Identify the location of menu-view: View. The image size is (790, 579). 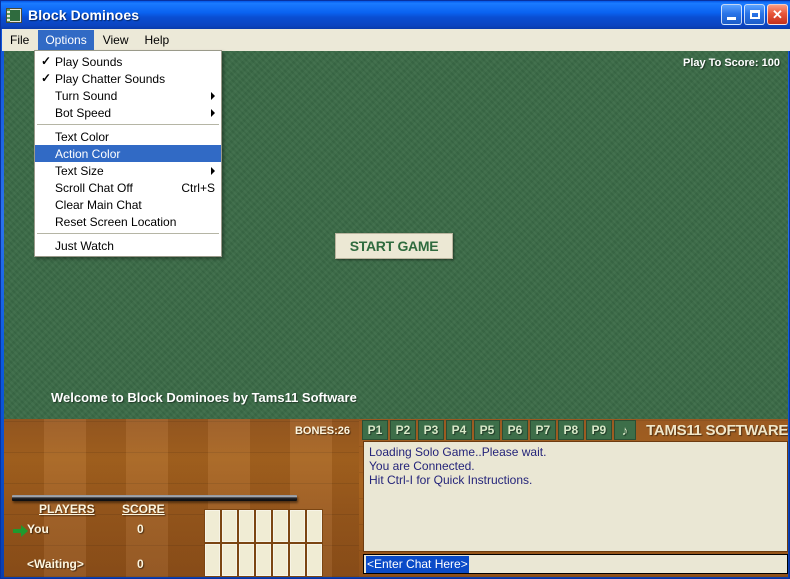
(116, 40).